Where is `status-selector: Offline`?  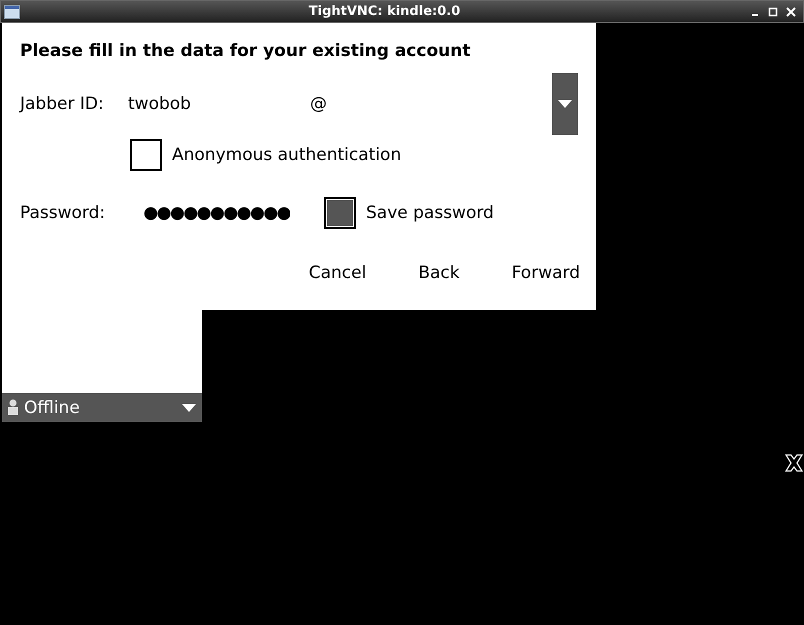
status-selector: Offline is located at coordinates (102, 407).